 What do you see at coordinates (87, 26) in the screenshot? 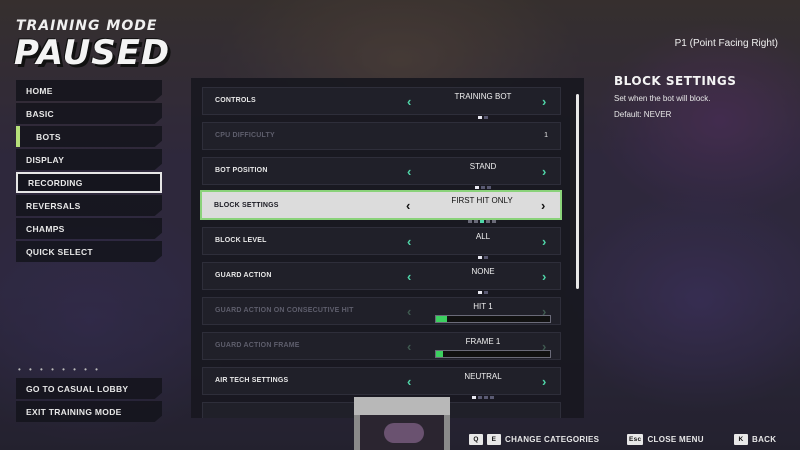
I see `mode-title: TRAINING MODE` at bounding box center [87, 26].